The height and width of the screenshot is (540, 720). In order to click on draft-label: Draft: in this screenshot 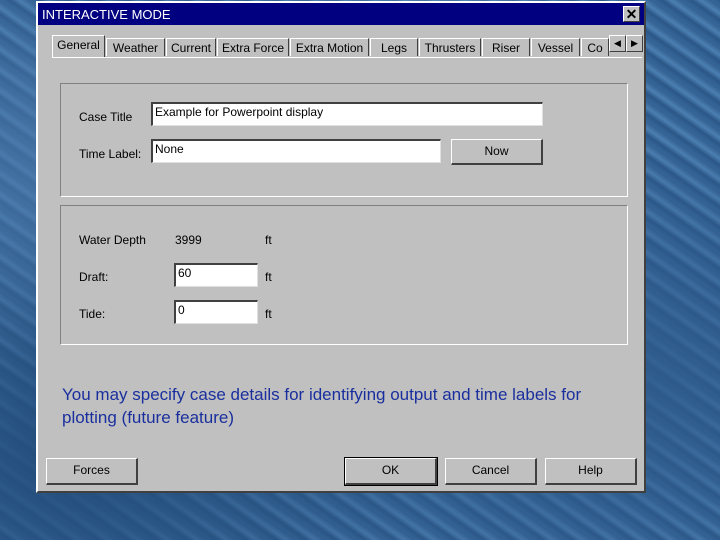, I will do `click(94, 277)`.